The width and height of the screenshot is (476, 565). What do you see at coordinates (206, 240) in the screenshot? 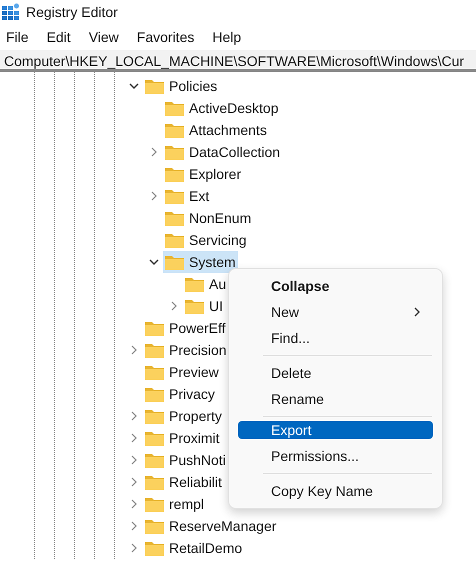
I see `tree-item: Servicing` at bounding box center [206, 240].